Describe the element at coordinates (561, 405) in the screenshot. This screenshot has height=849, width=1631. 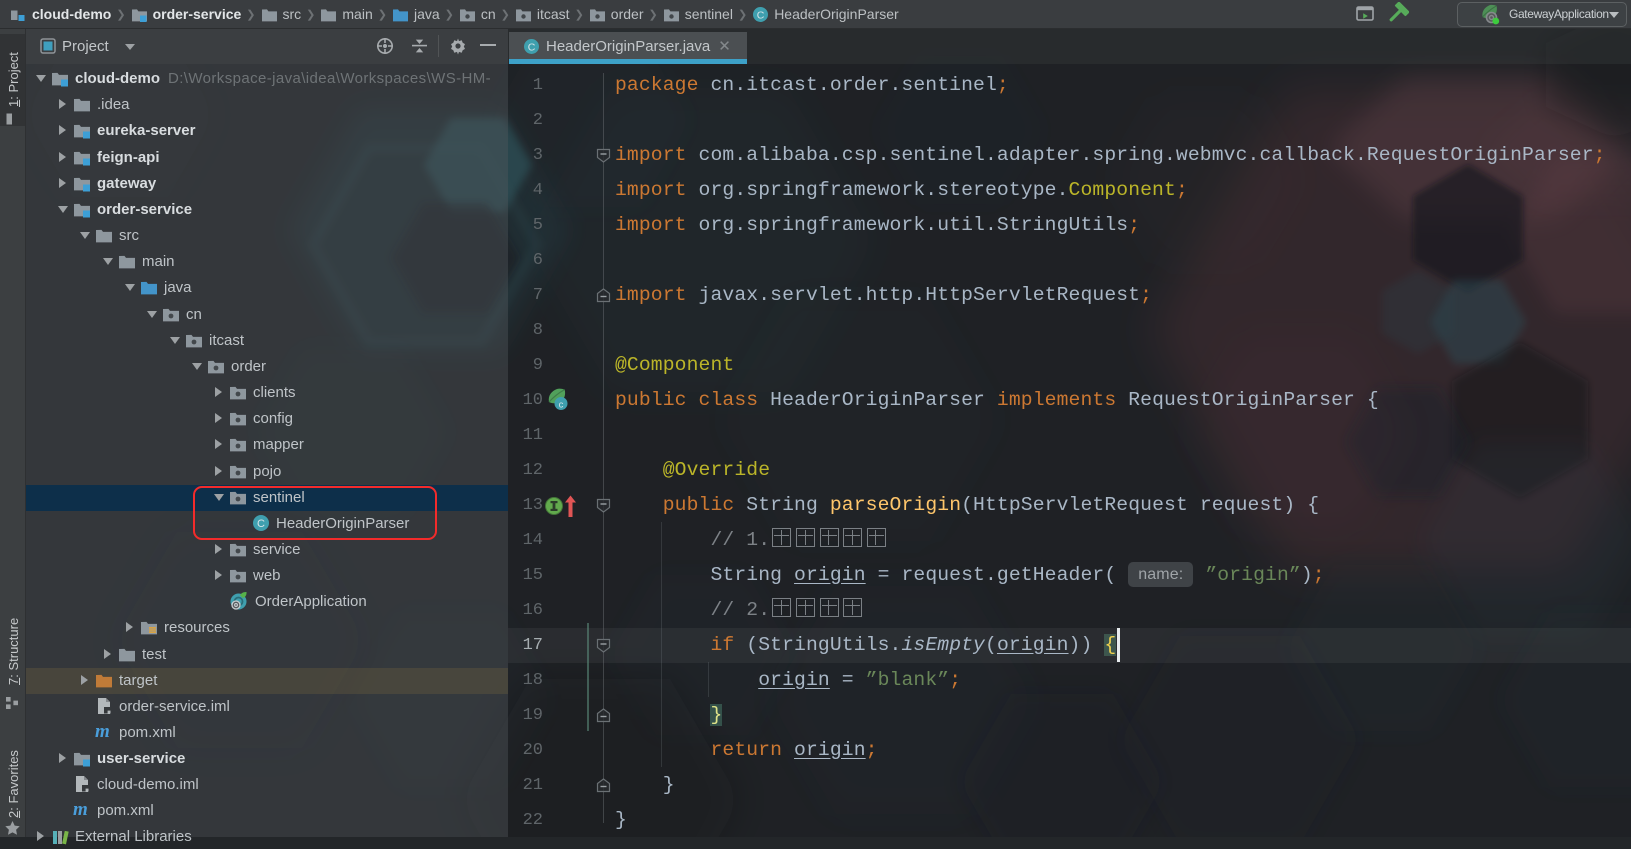
I see `svg-text: c` at that location.